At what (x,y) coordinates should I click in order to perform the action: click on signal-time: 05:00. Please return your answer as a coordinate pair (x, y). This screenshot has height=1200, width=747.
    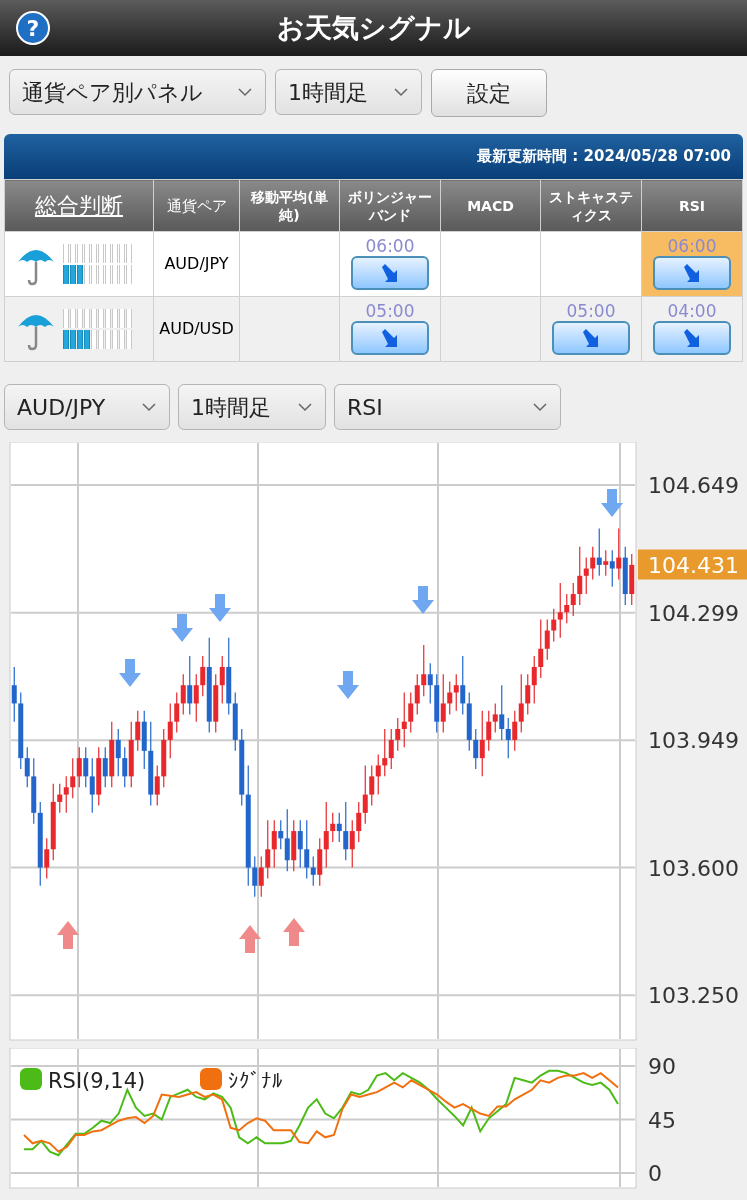
    Looking at the image, I should click on (390, 311).